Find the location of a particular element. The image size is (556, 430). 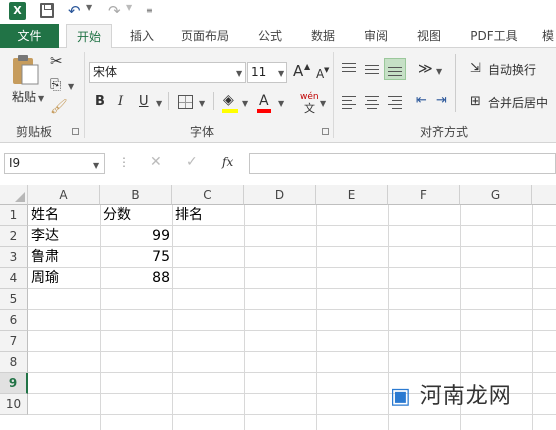

bold-button: B is located at coordinates (100, 102).